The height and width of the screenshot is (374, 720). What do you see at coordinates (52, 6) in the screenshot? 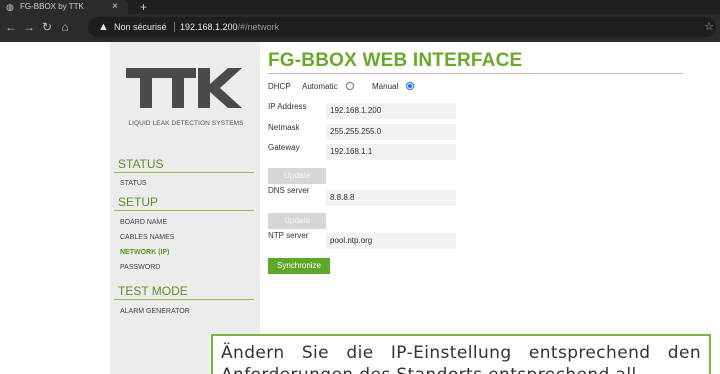
I see `tab-title: FG-BBOX by TTK` at bounding box center [52, 6].